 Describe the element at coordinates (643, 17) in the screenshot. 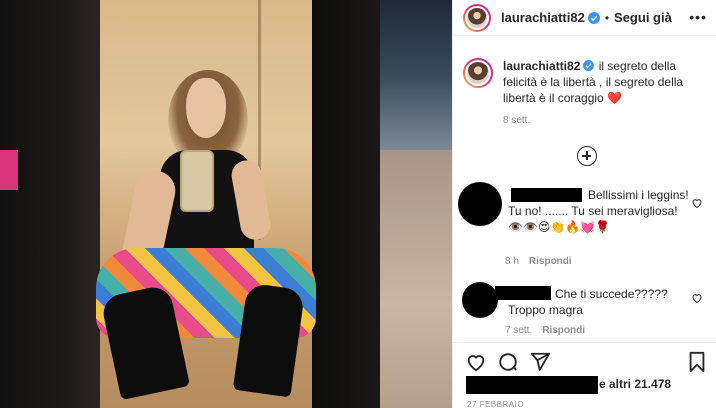

I see `following-button: Segui già` at that location.